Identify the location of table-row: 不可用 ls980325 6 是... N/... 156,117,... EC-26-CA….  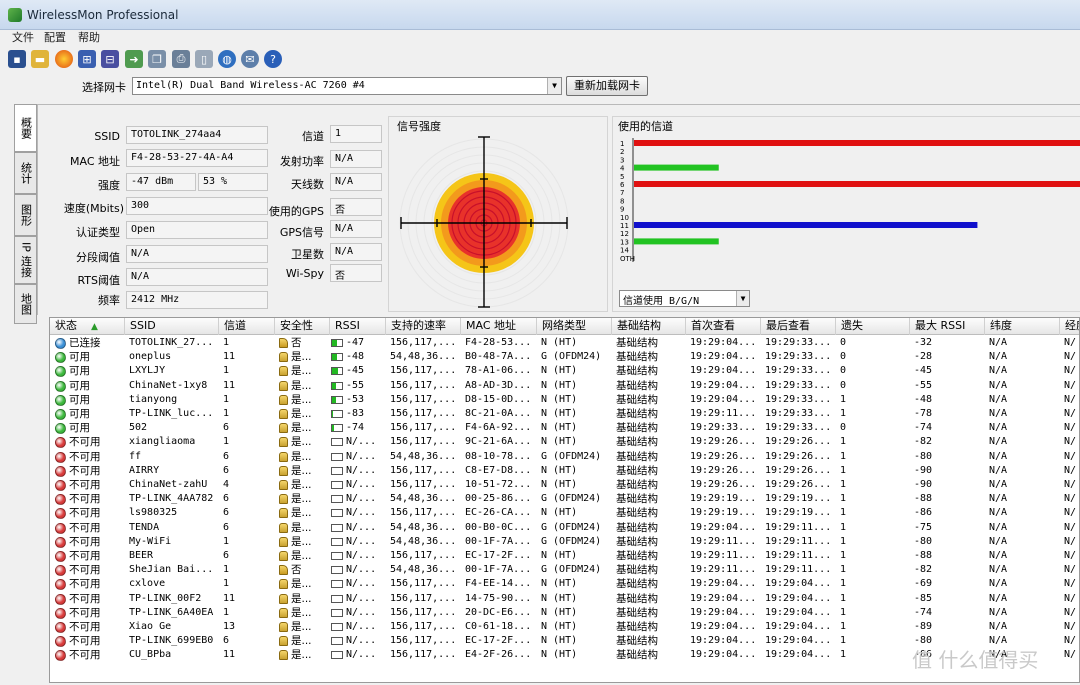
(564, 513).